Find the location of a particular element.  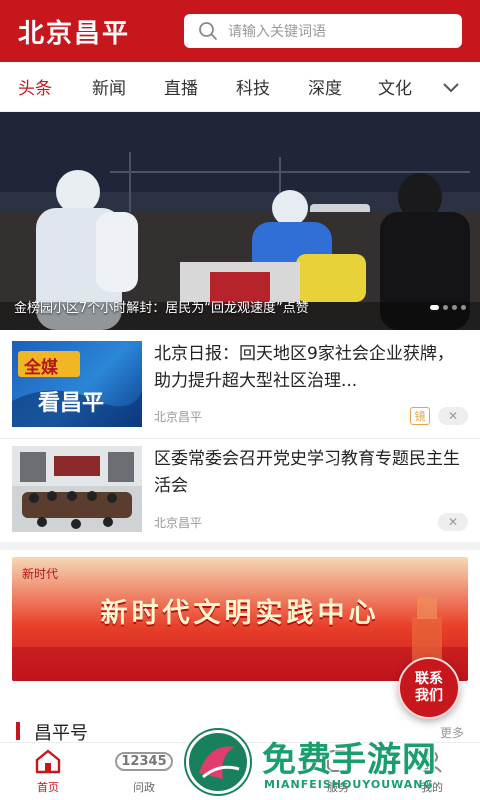

contact-us-button: 联系 我们 is located at coordinates (429, 688).